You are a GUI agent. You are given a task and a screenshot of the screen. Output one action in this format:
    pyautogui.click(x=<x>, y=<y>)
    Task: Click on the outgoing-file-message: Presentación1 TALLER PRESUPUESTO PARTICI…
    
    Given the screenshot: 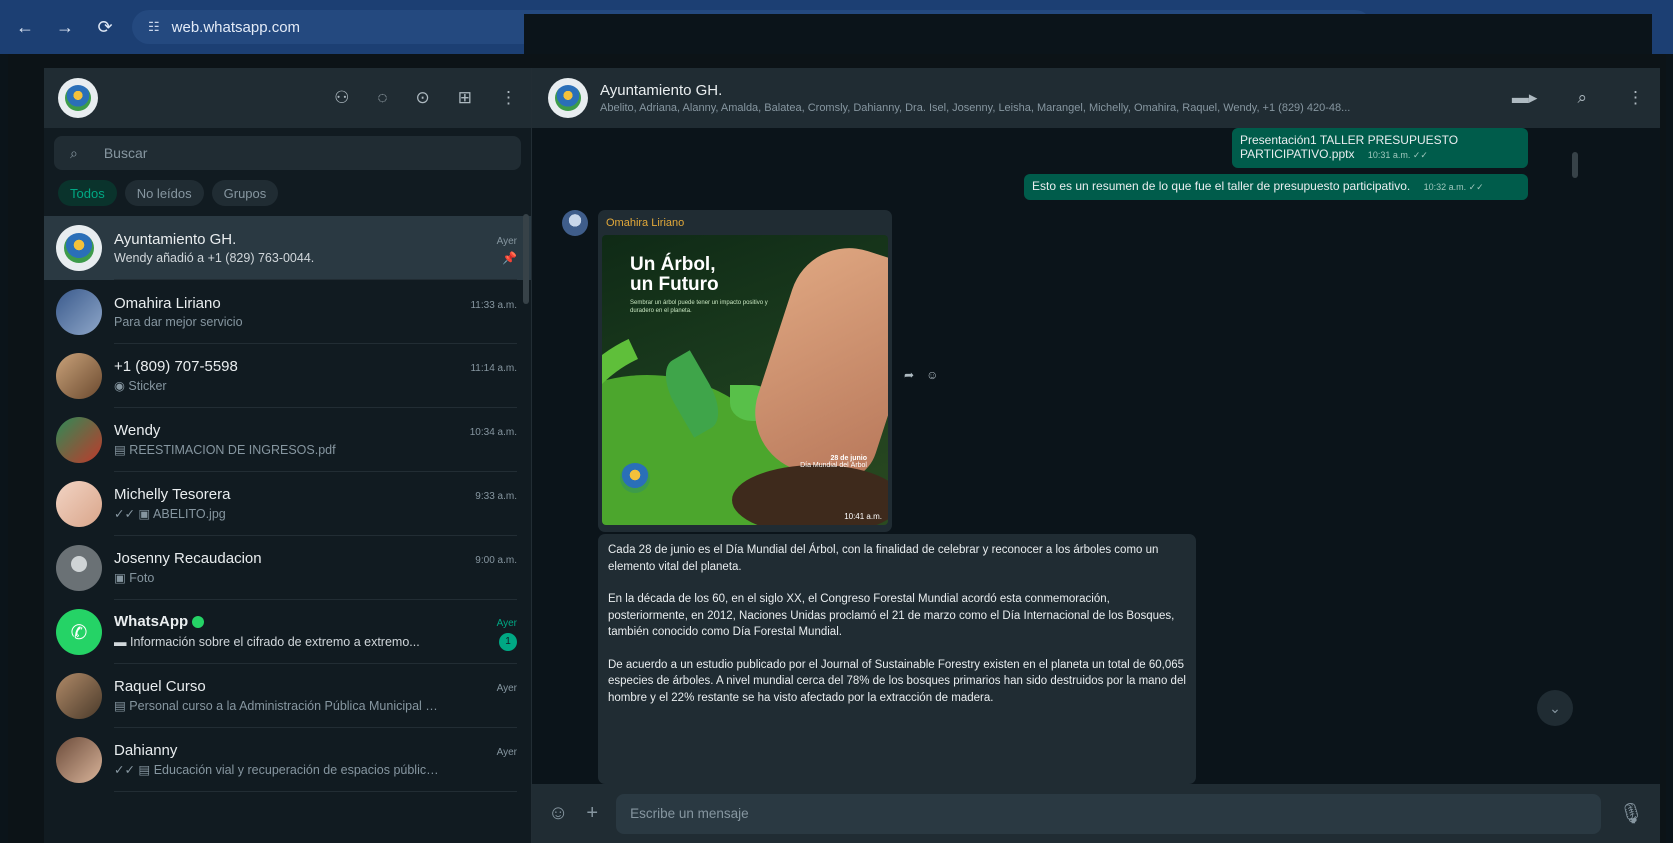 What is the action you would take?
    pyautogui.click(x=1380, y=148)
    